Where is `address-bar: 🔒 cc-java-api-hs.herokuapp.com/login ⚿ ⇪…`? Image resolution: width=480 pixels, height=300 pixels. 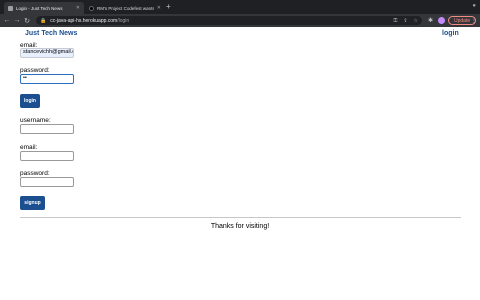 address-bar: 🔒 cc-java-api-hs.herokuapp.com/login ⚿ ⇪… is located at coordinates (229, 20).